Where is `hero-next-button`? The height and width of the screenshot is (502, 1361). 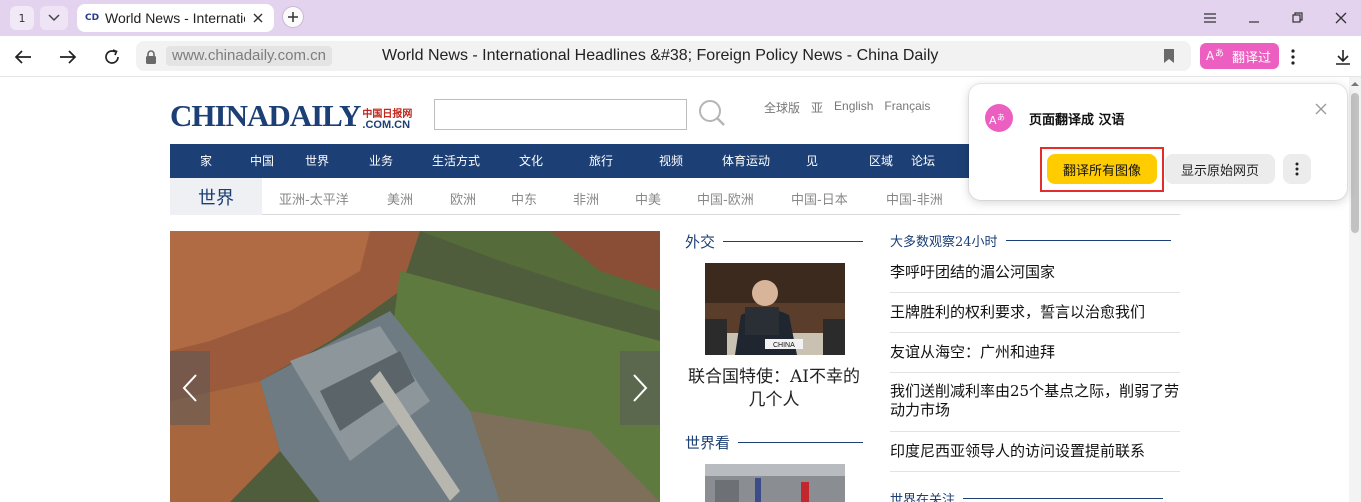
hero-next-button is located at coordinates (640, 388).